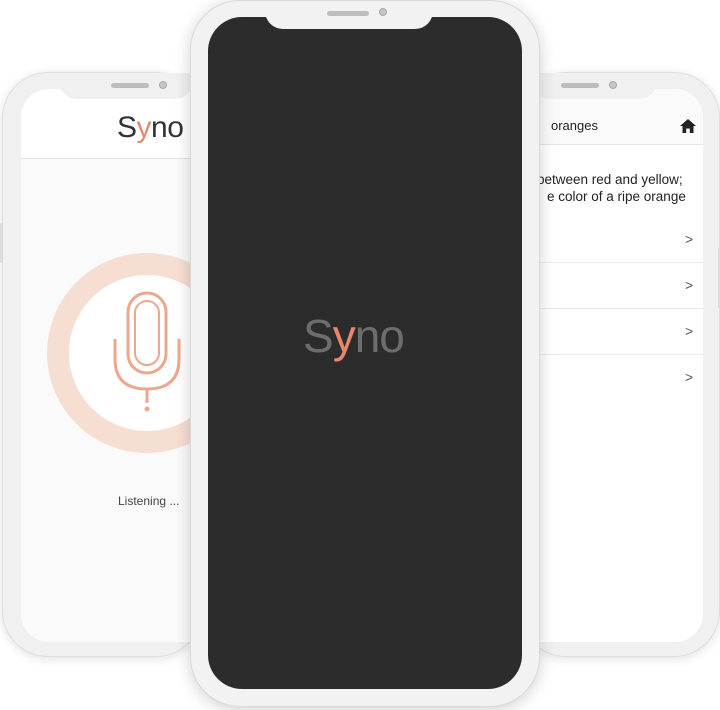  What do you see at coordinates (688, 126) in the screenshot?
I see `home-icon` at bounding box center [688, 126].